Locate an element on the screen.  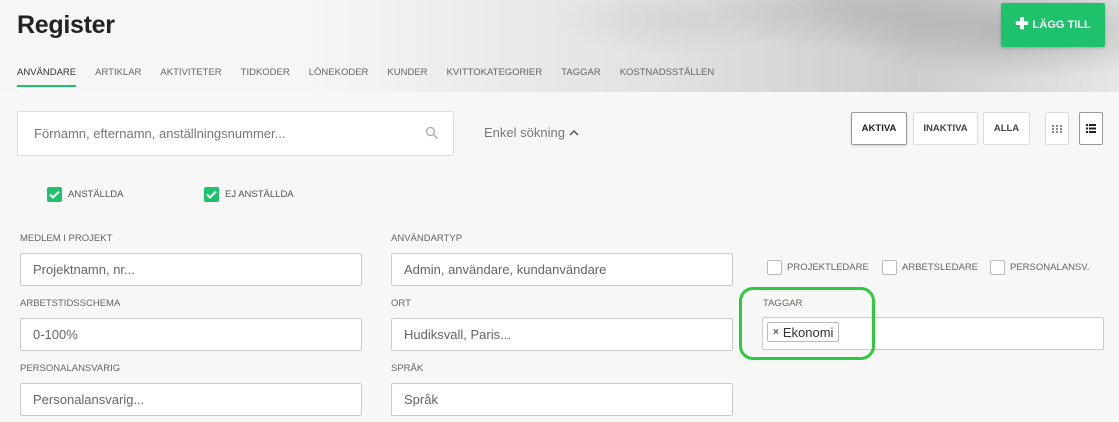
user-type-input is located at coordinates (562, 269).